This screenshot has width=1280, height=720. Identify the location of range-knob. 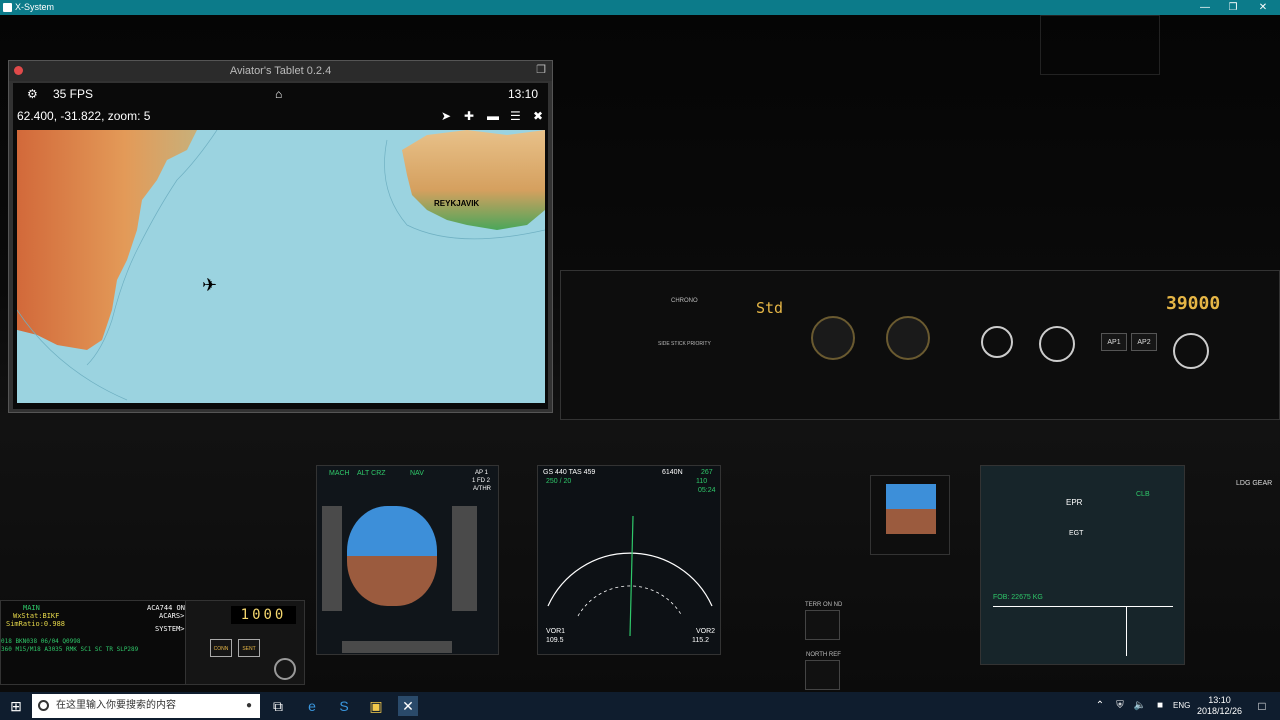
(833, 338).